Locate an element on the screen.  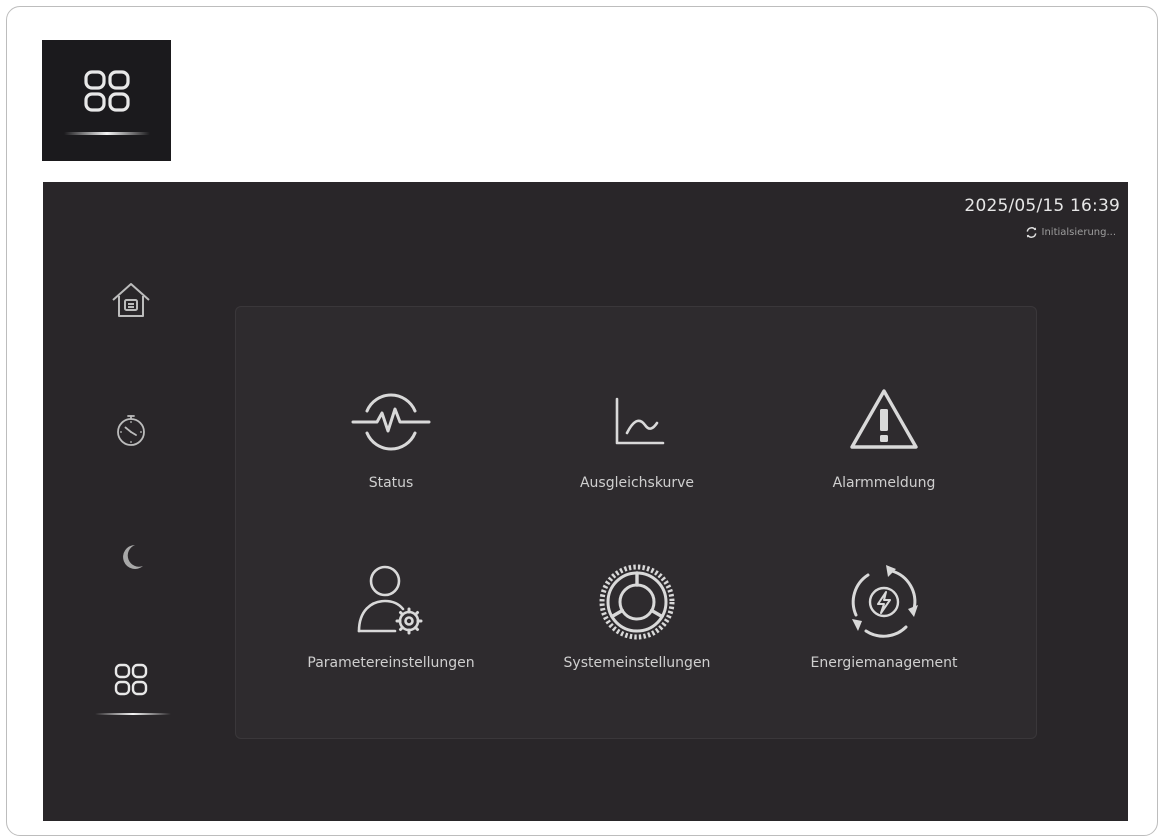
curve-chart-icon is located at coordinates (640, 421).